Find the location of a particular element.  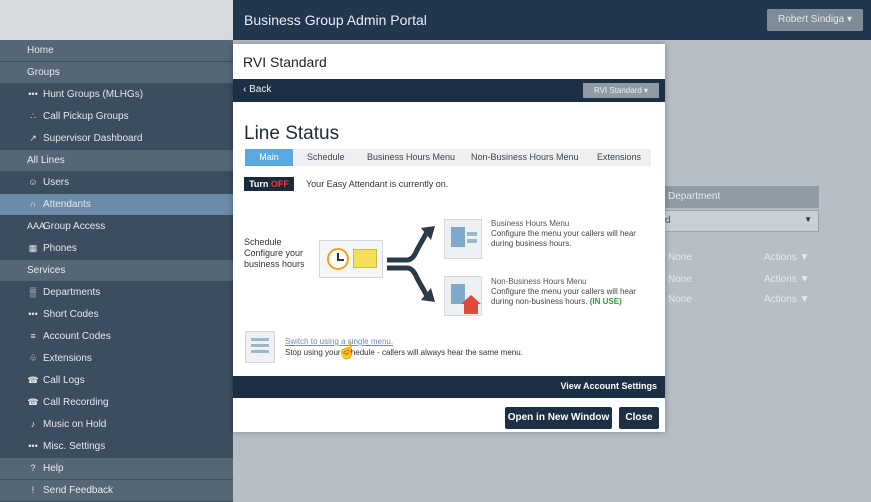

business-menu-title: Business Hours Menu is located at coordinates (563, 224).